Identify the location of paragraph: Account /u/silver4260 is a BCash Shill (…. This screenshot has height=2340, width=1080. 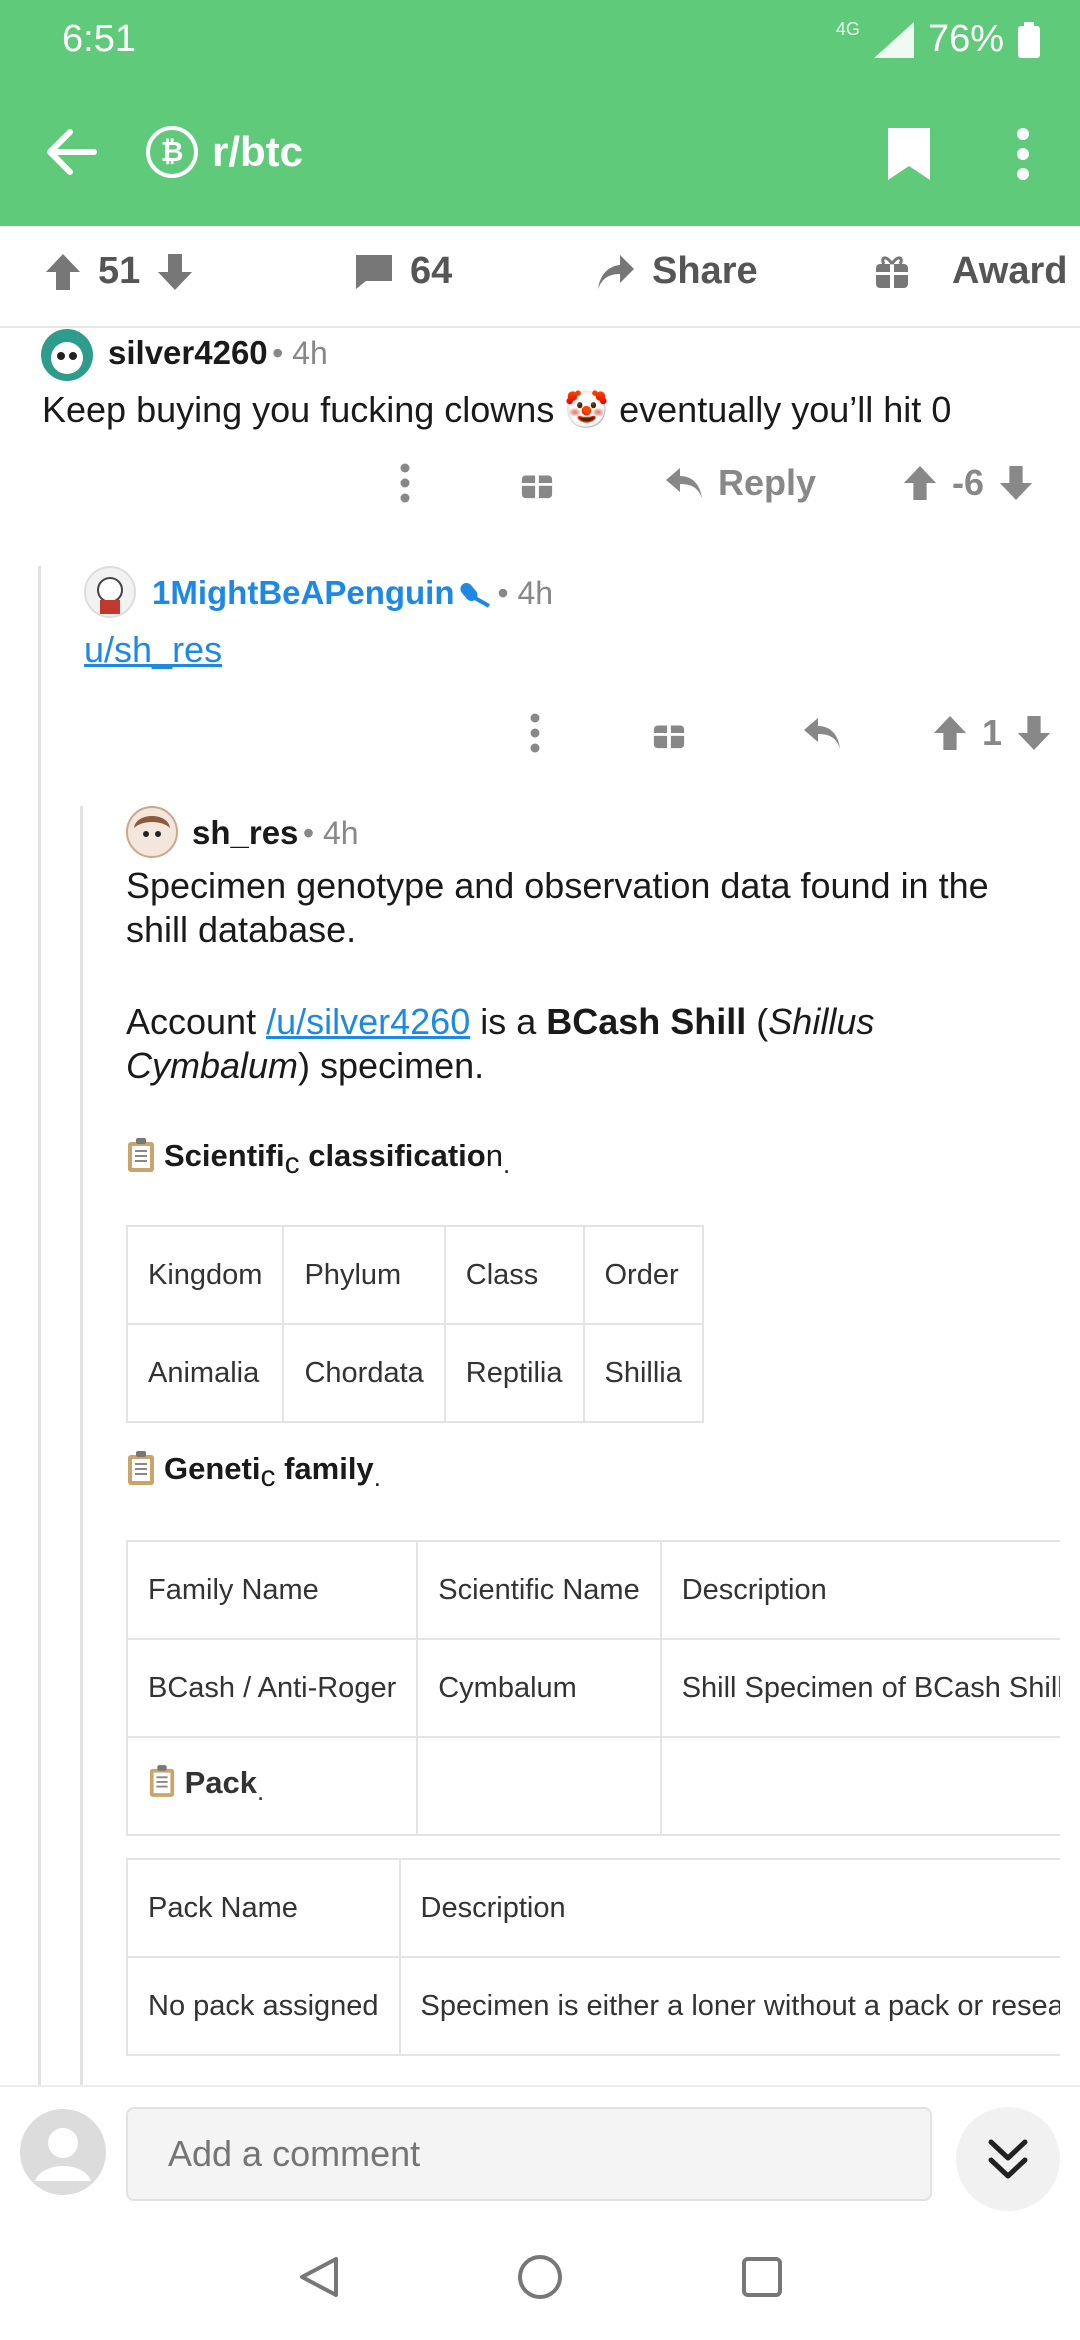
(576, 1044).